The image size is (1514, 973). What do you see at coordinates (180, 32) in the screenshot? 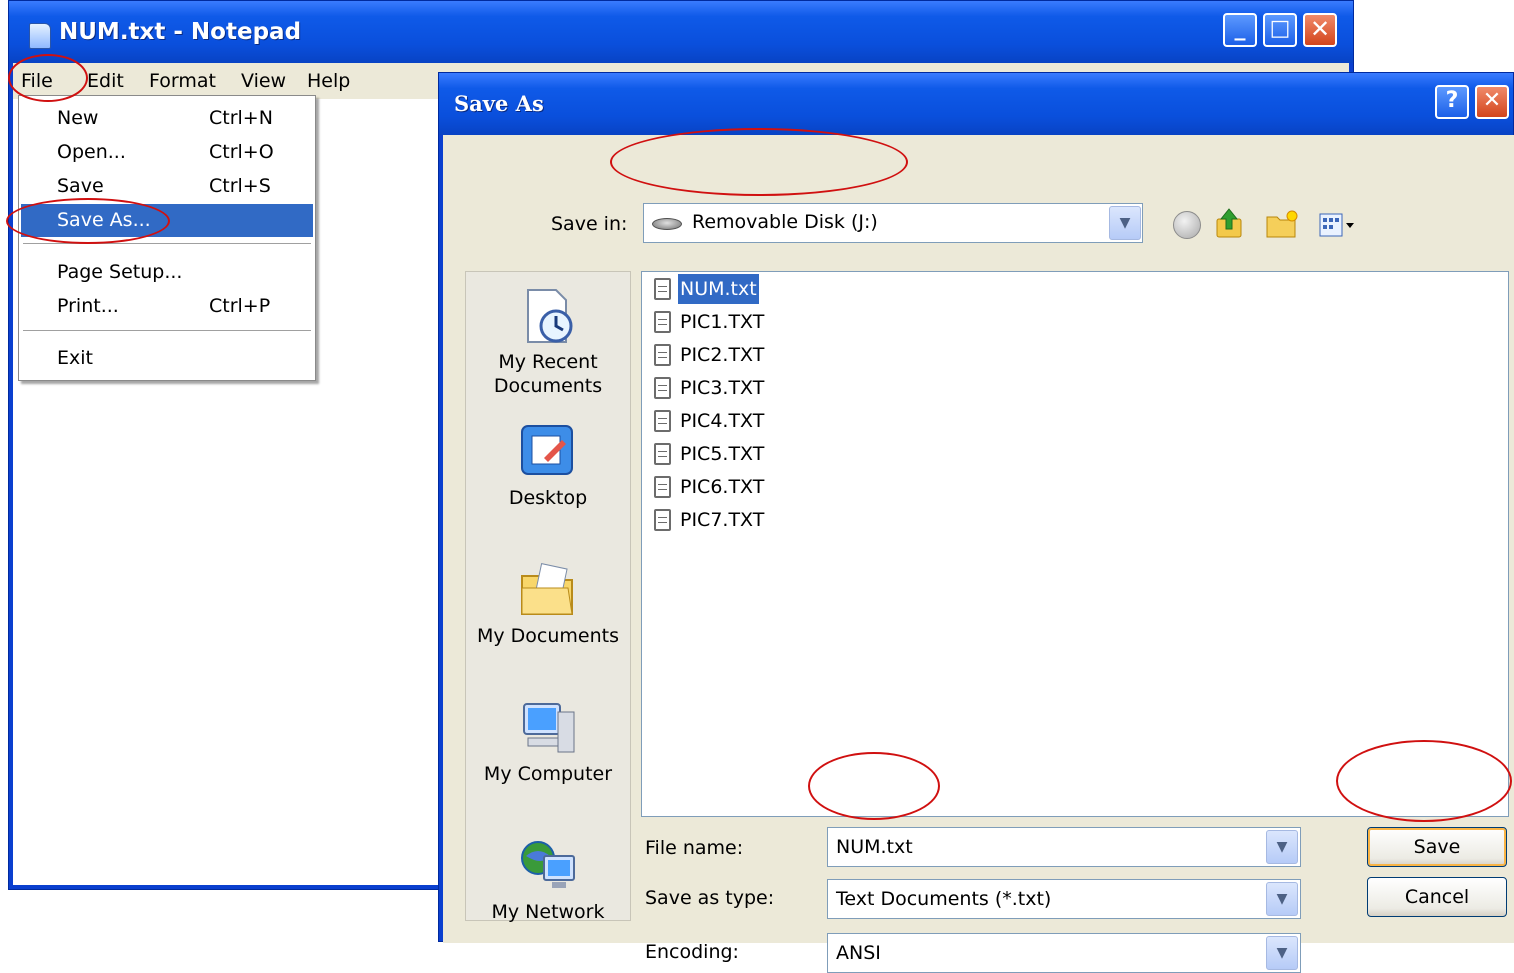
I see `notepad-window-title: NUM.txt - Notepad` at bounding box center [180, 32].